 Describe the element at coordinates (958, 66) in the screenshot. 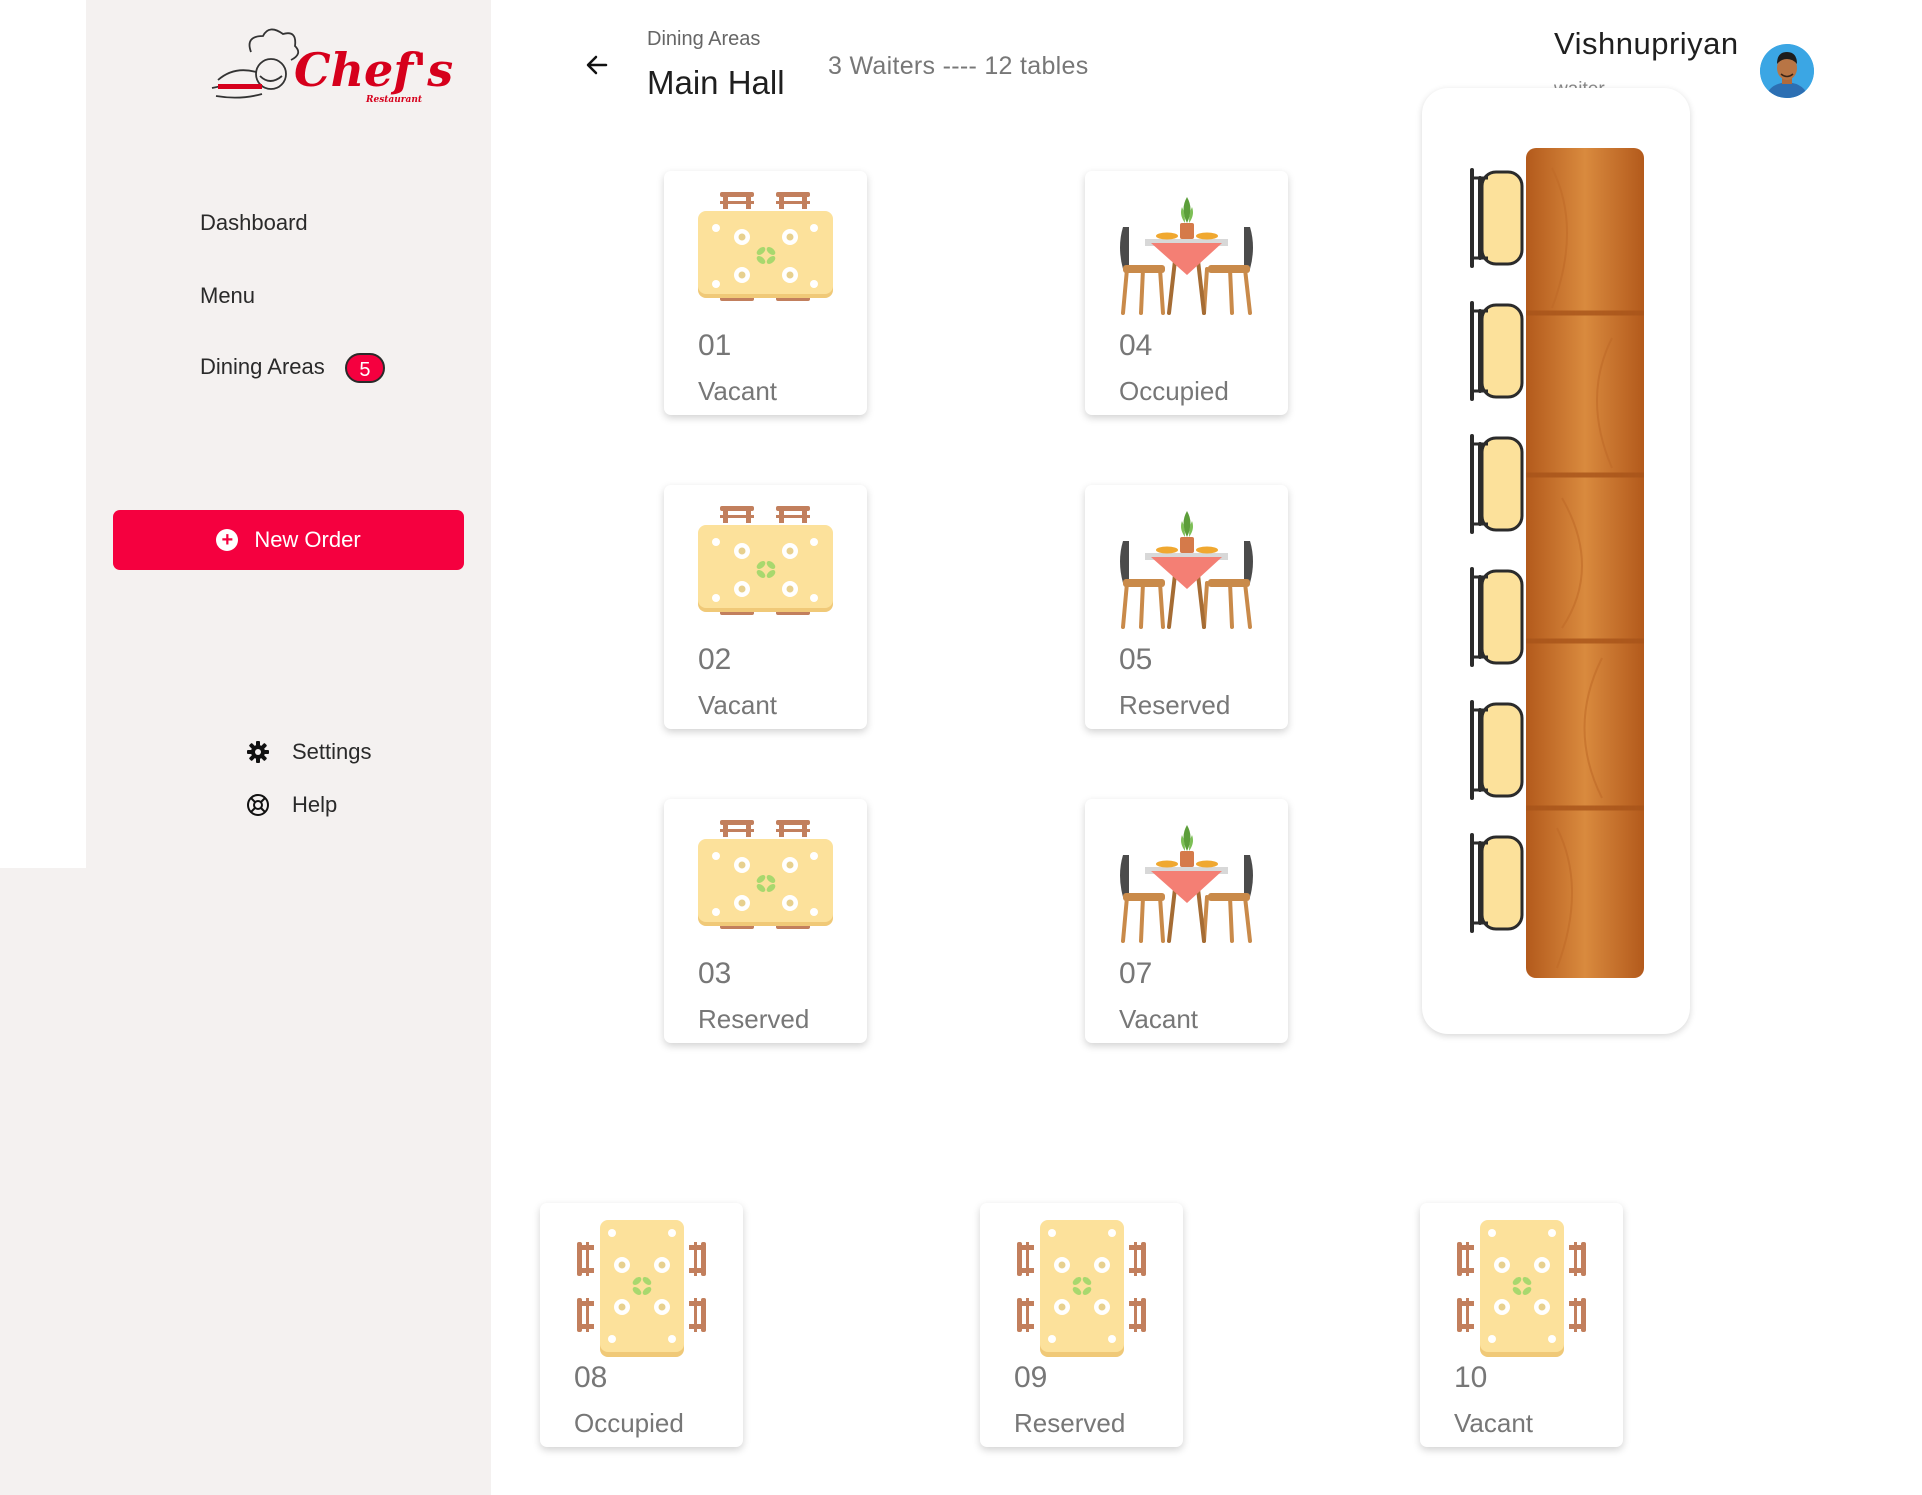

I see `hall-stats: 3 Waiters ---- 12 tables` at that location.